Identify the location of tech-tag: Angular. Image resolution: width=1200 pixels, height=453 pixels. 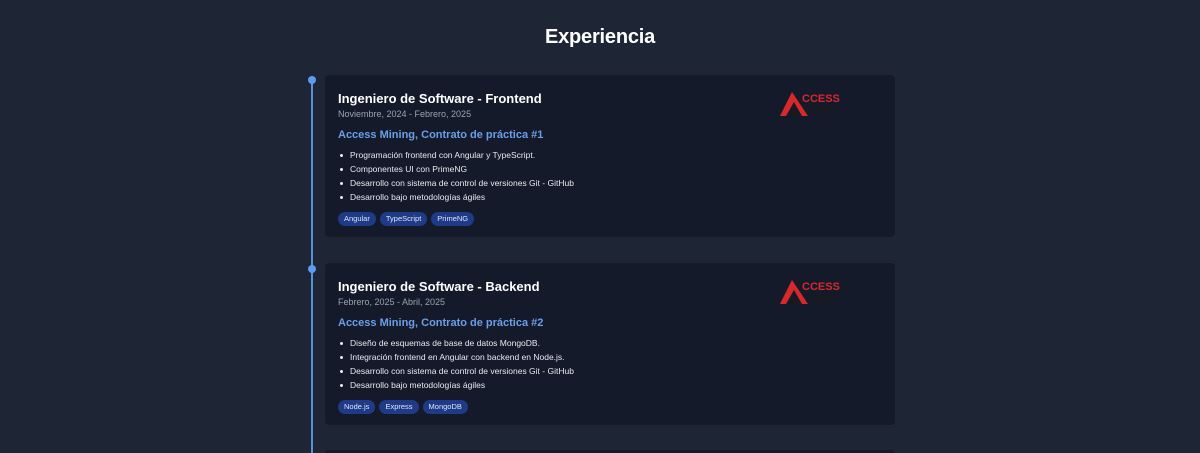
(357, 219).